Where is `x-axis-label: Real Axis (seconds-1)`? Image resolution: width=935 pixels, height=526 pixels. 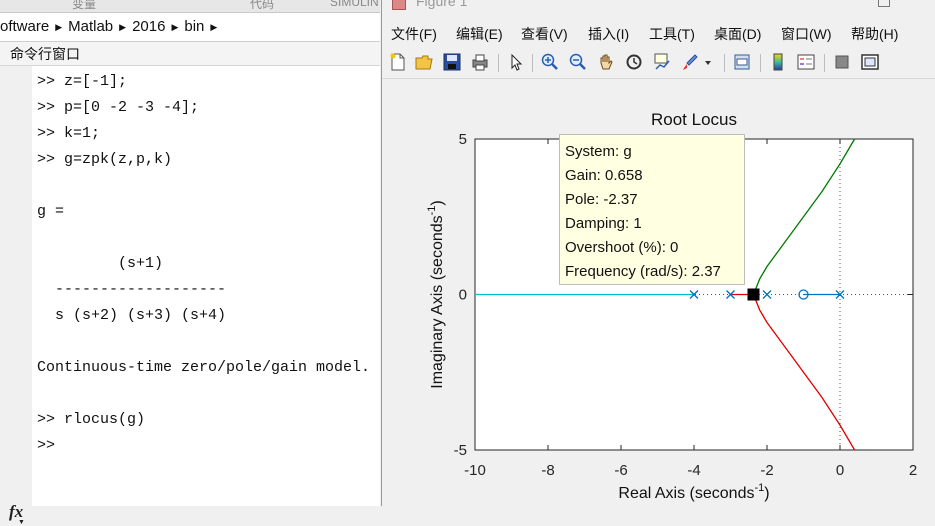 x-axis-label: Real Axis (seconds-1) is located at coordinates (693, 492).